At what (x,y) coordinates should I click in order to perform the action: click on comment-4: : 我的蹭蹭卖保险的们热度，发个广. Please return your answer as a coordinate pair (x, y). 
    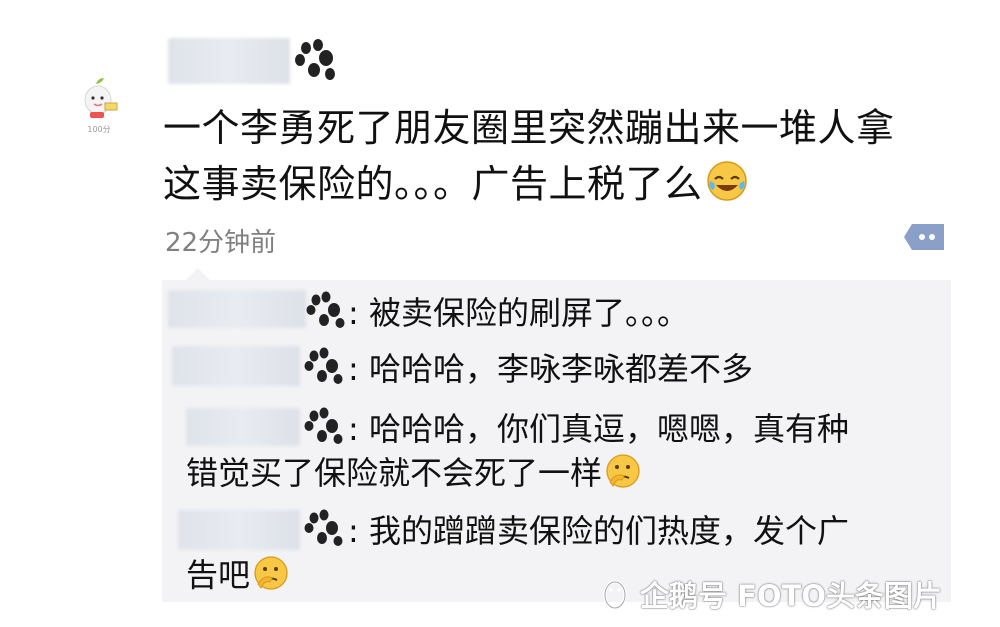
    Looking at the image, I should click on (598, 531).